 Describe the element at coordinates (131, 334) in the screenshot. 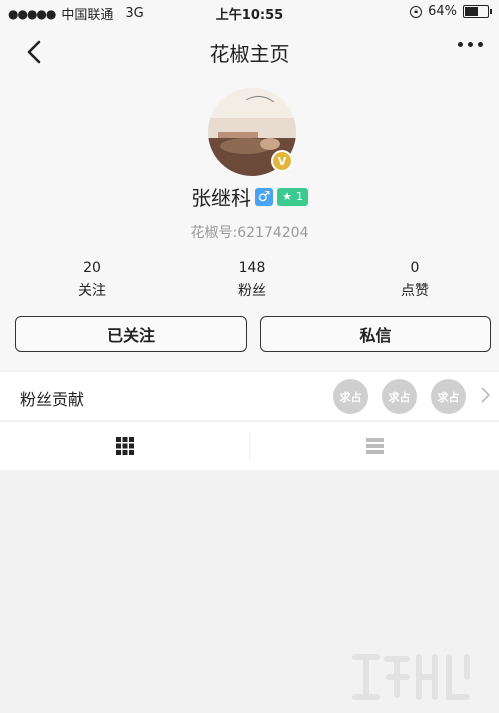

I see `following-button: 已关注` at that location.